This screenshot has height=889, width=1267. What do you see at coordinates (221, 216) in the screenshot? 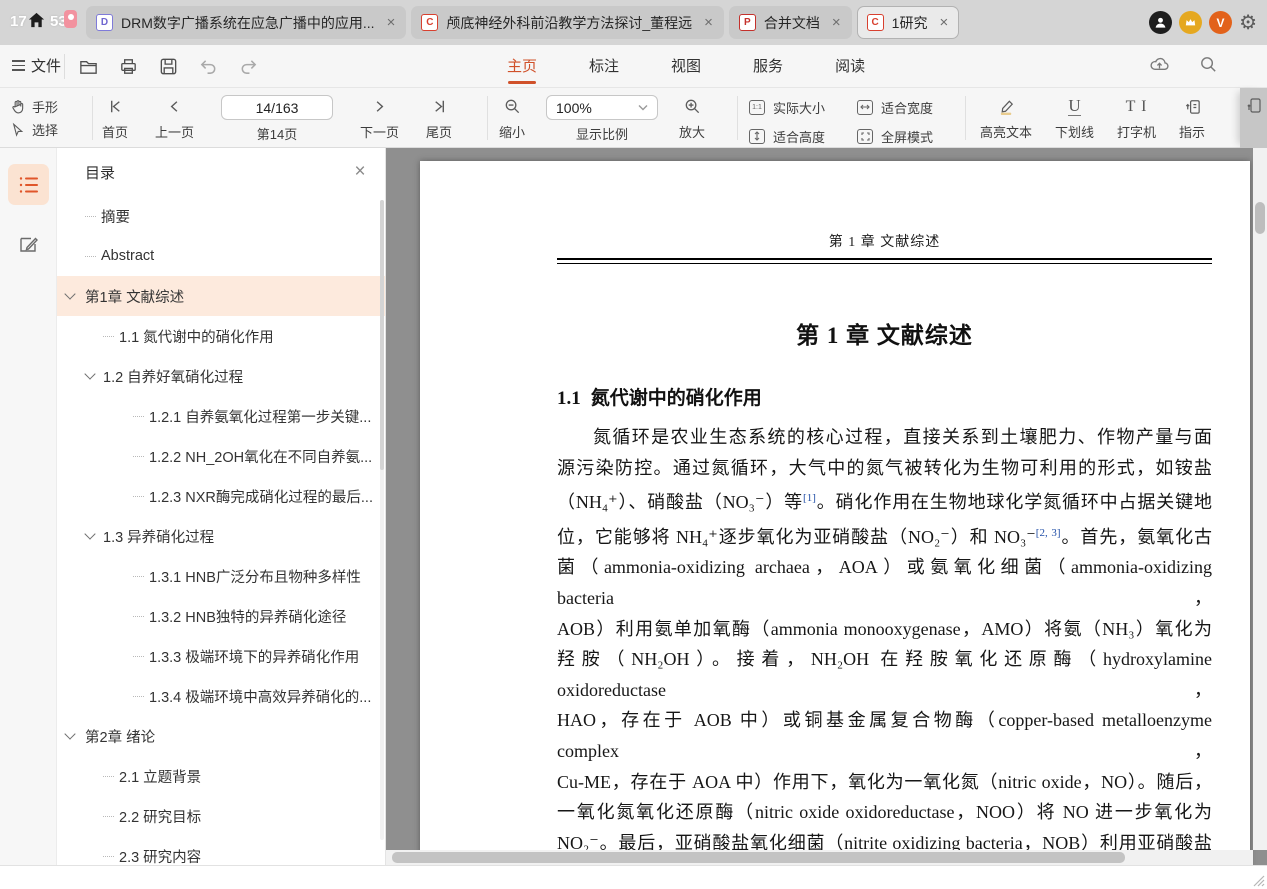
I see `toc-item: 摘要` at bounding box center [221, 216].